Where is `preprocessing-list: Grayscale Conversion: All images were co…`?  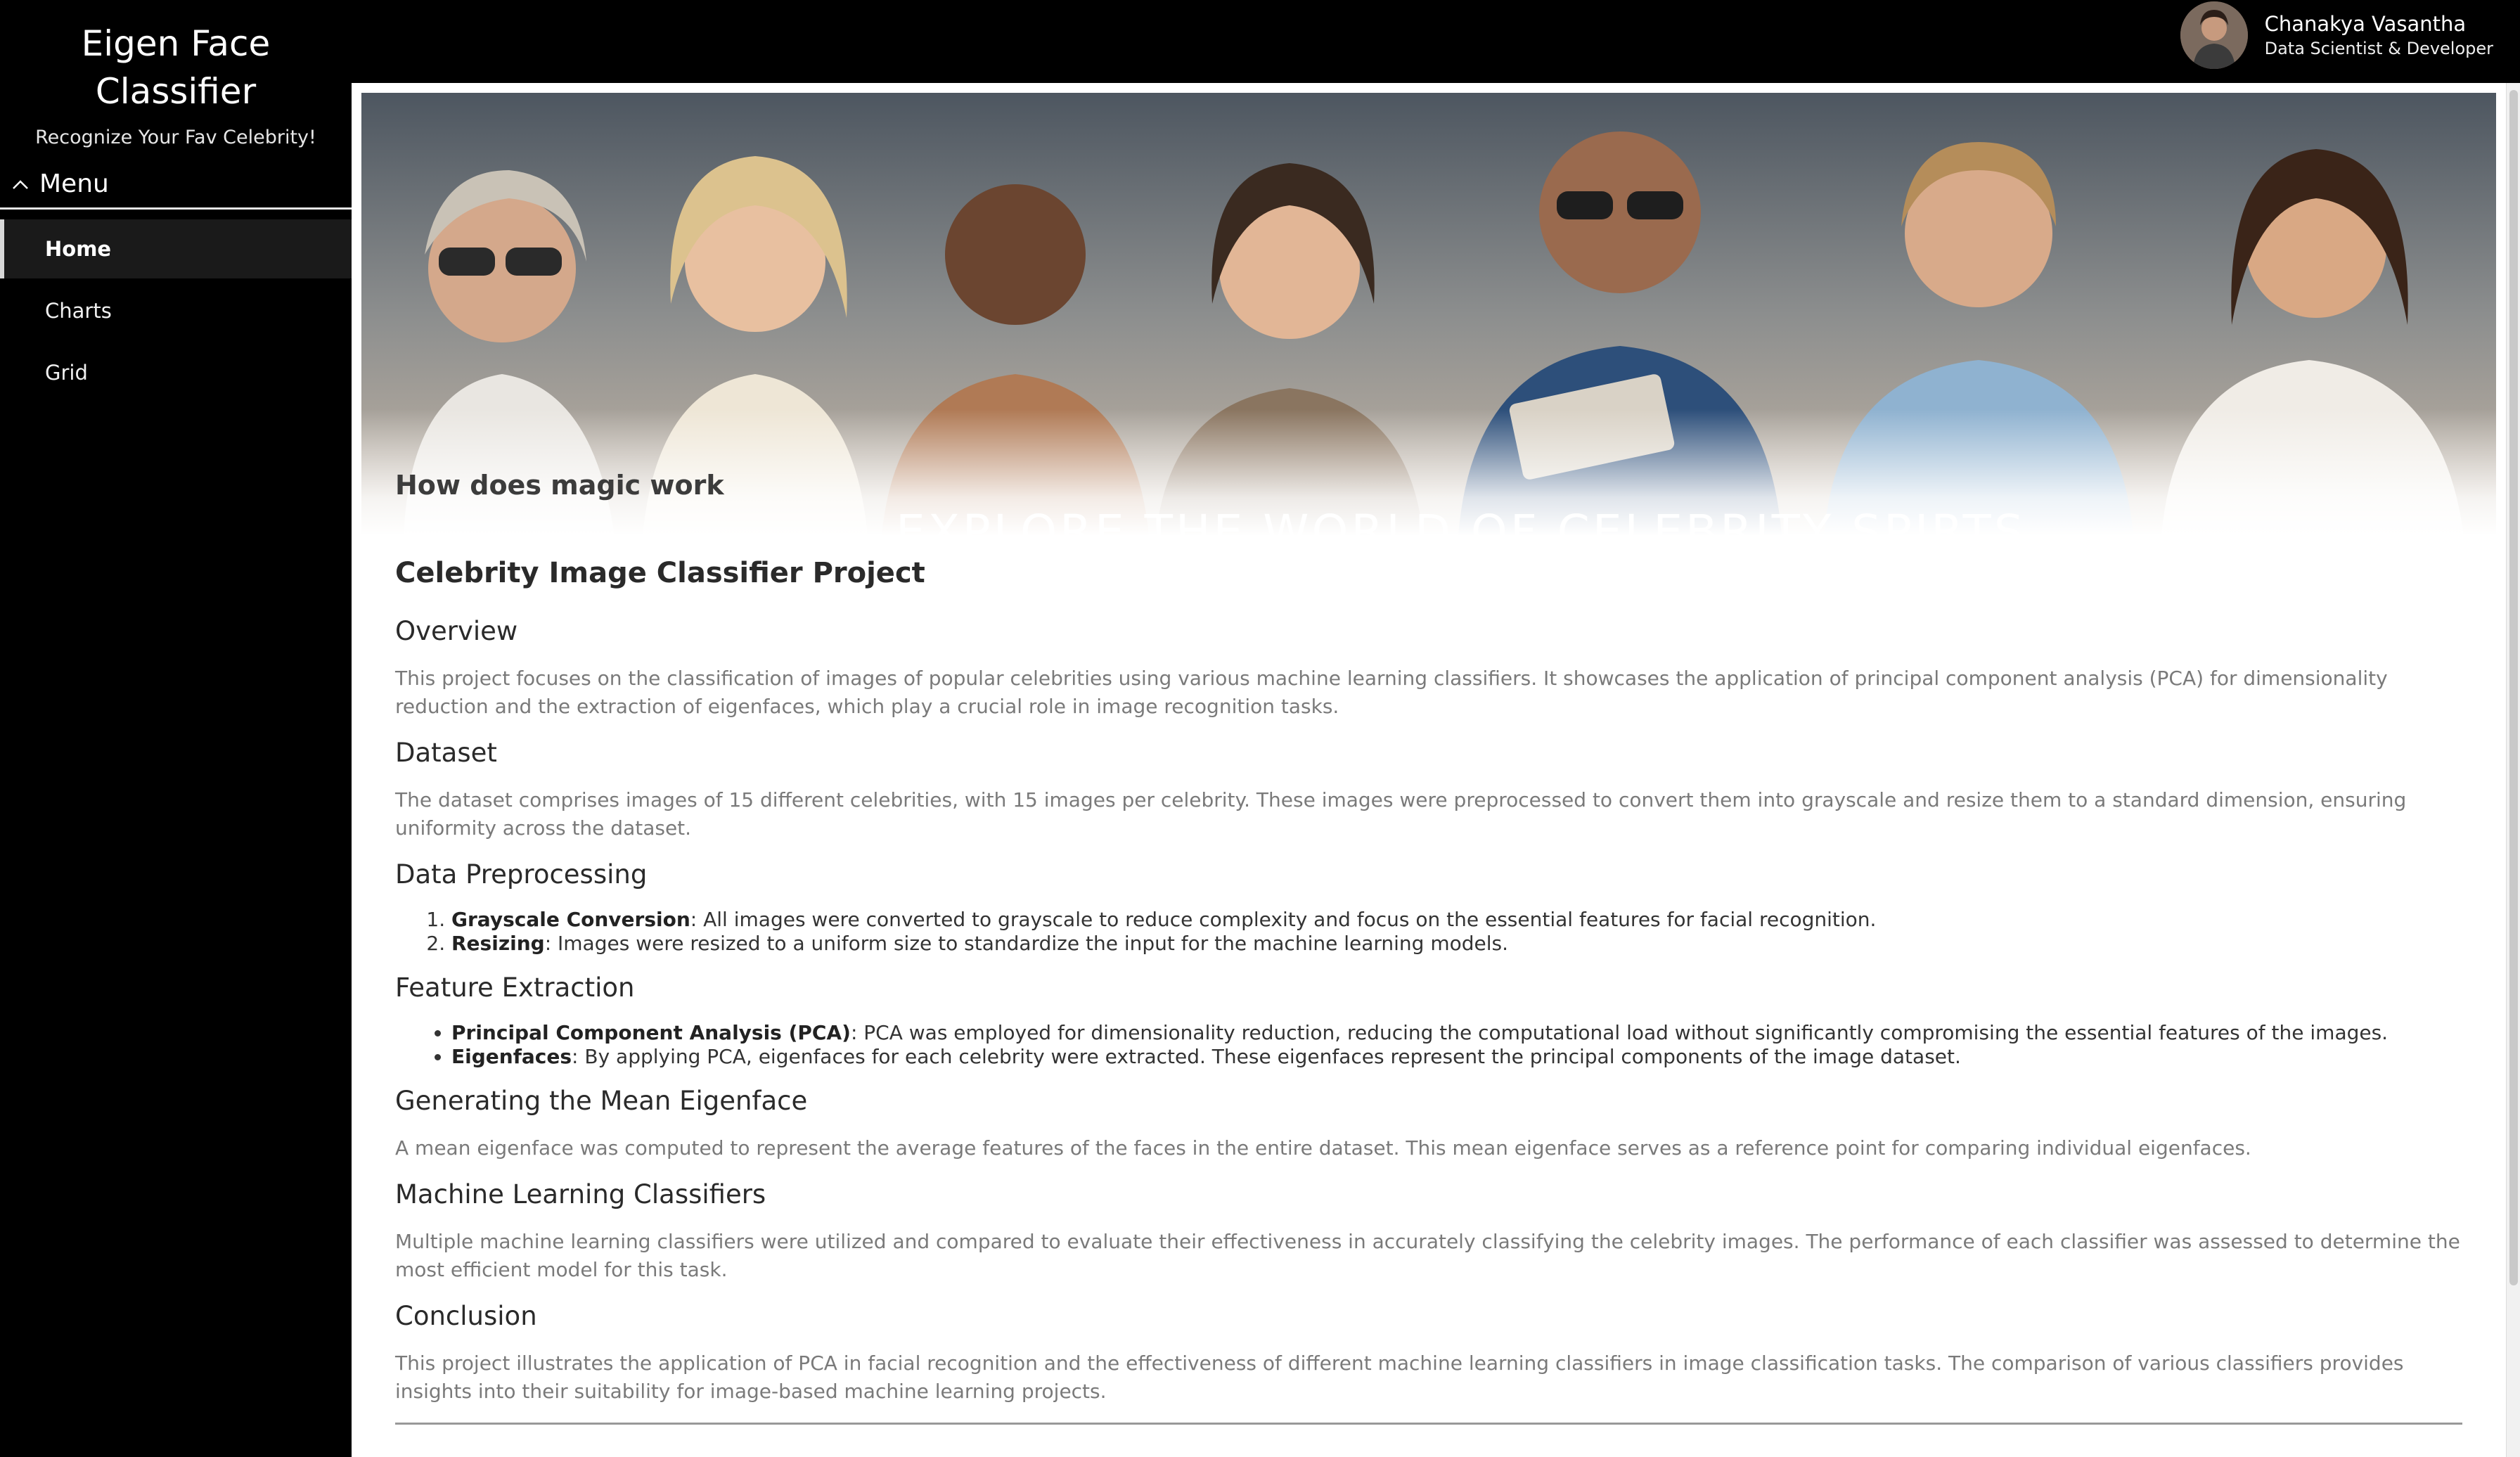 preprocessing-list: Grayscale Conversion: All images were co… is located at coordinates (1456, 932).